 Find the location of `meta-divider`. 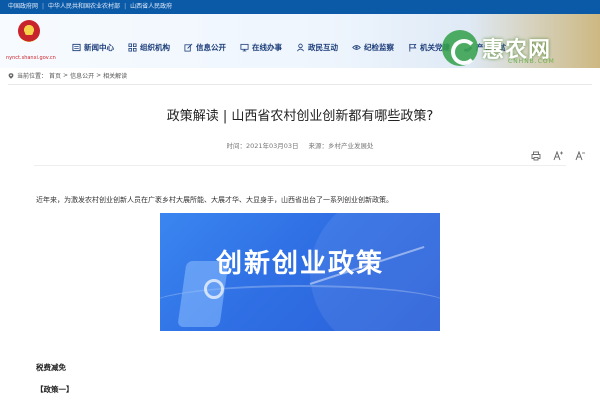

meta-divider is located at coordinates (300, 165).